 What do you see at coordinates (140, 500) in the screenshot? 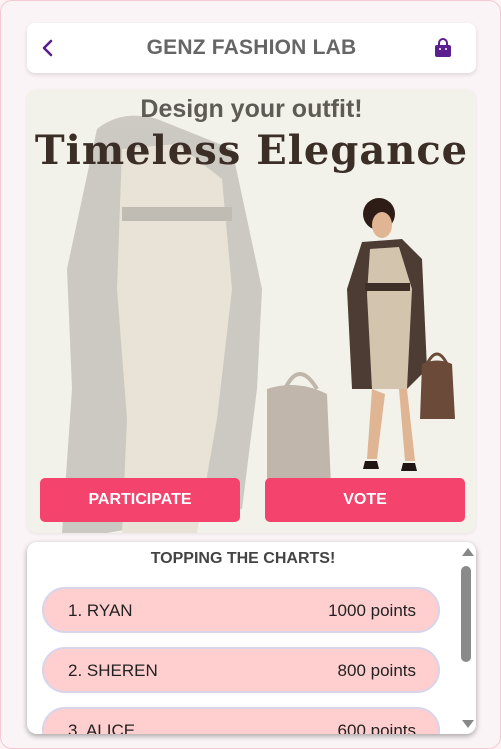
I see `participate-button: PARTICIPATE` at bounding box center [140, 500].